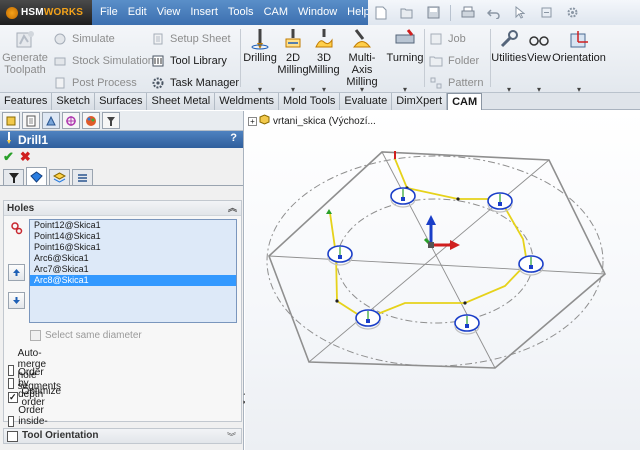 The height and width of the screenshot is (450, 640). Describe the element at coordinates (11, 421) in the screenshot. I see `option-checkbox` at that location.